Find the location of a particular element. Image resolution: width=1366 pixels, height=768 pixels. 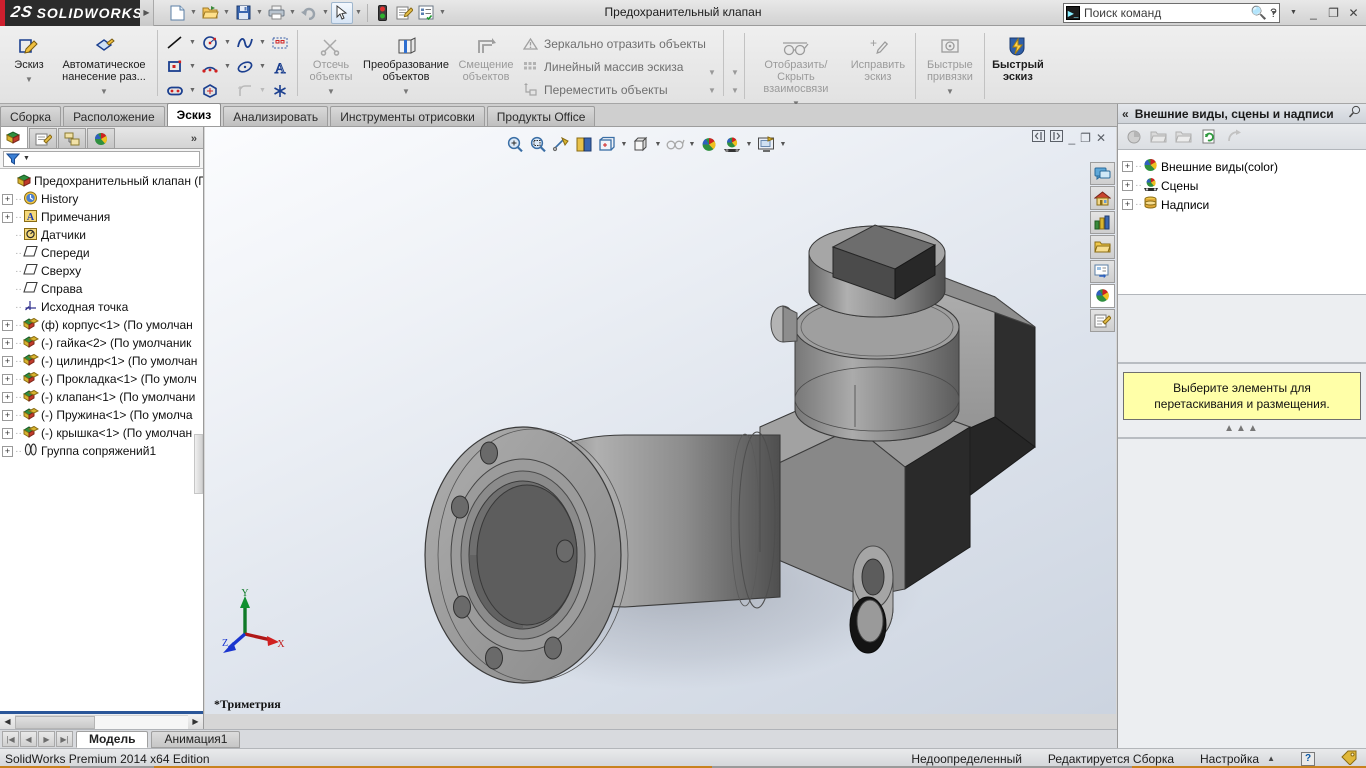

move-entities-caret: ▼ is located at coordinates (712, 90).